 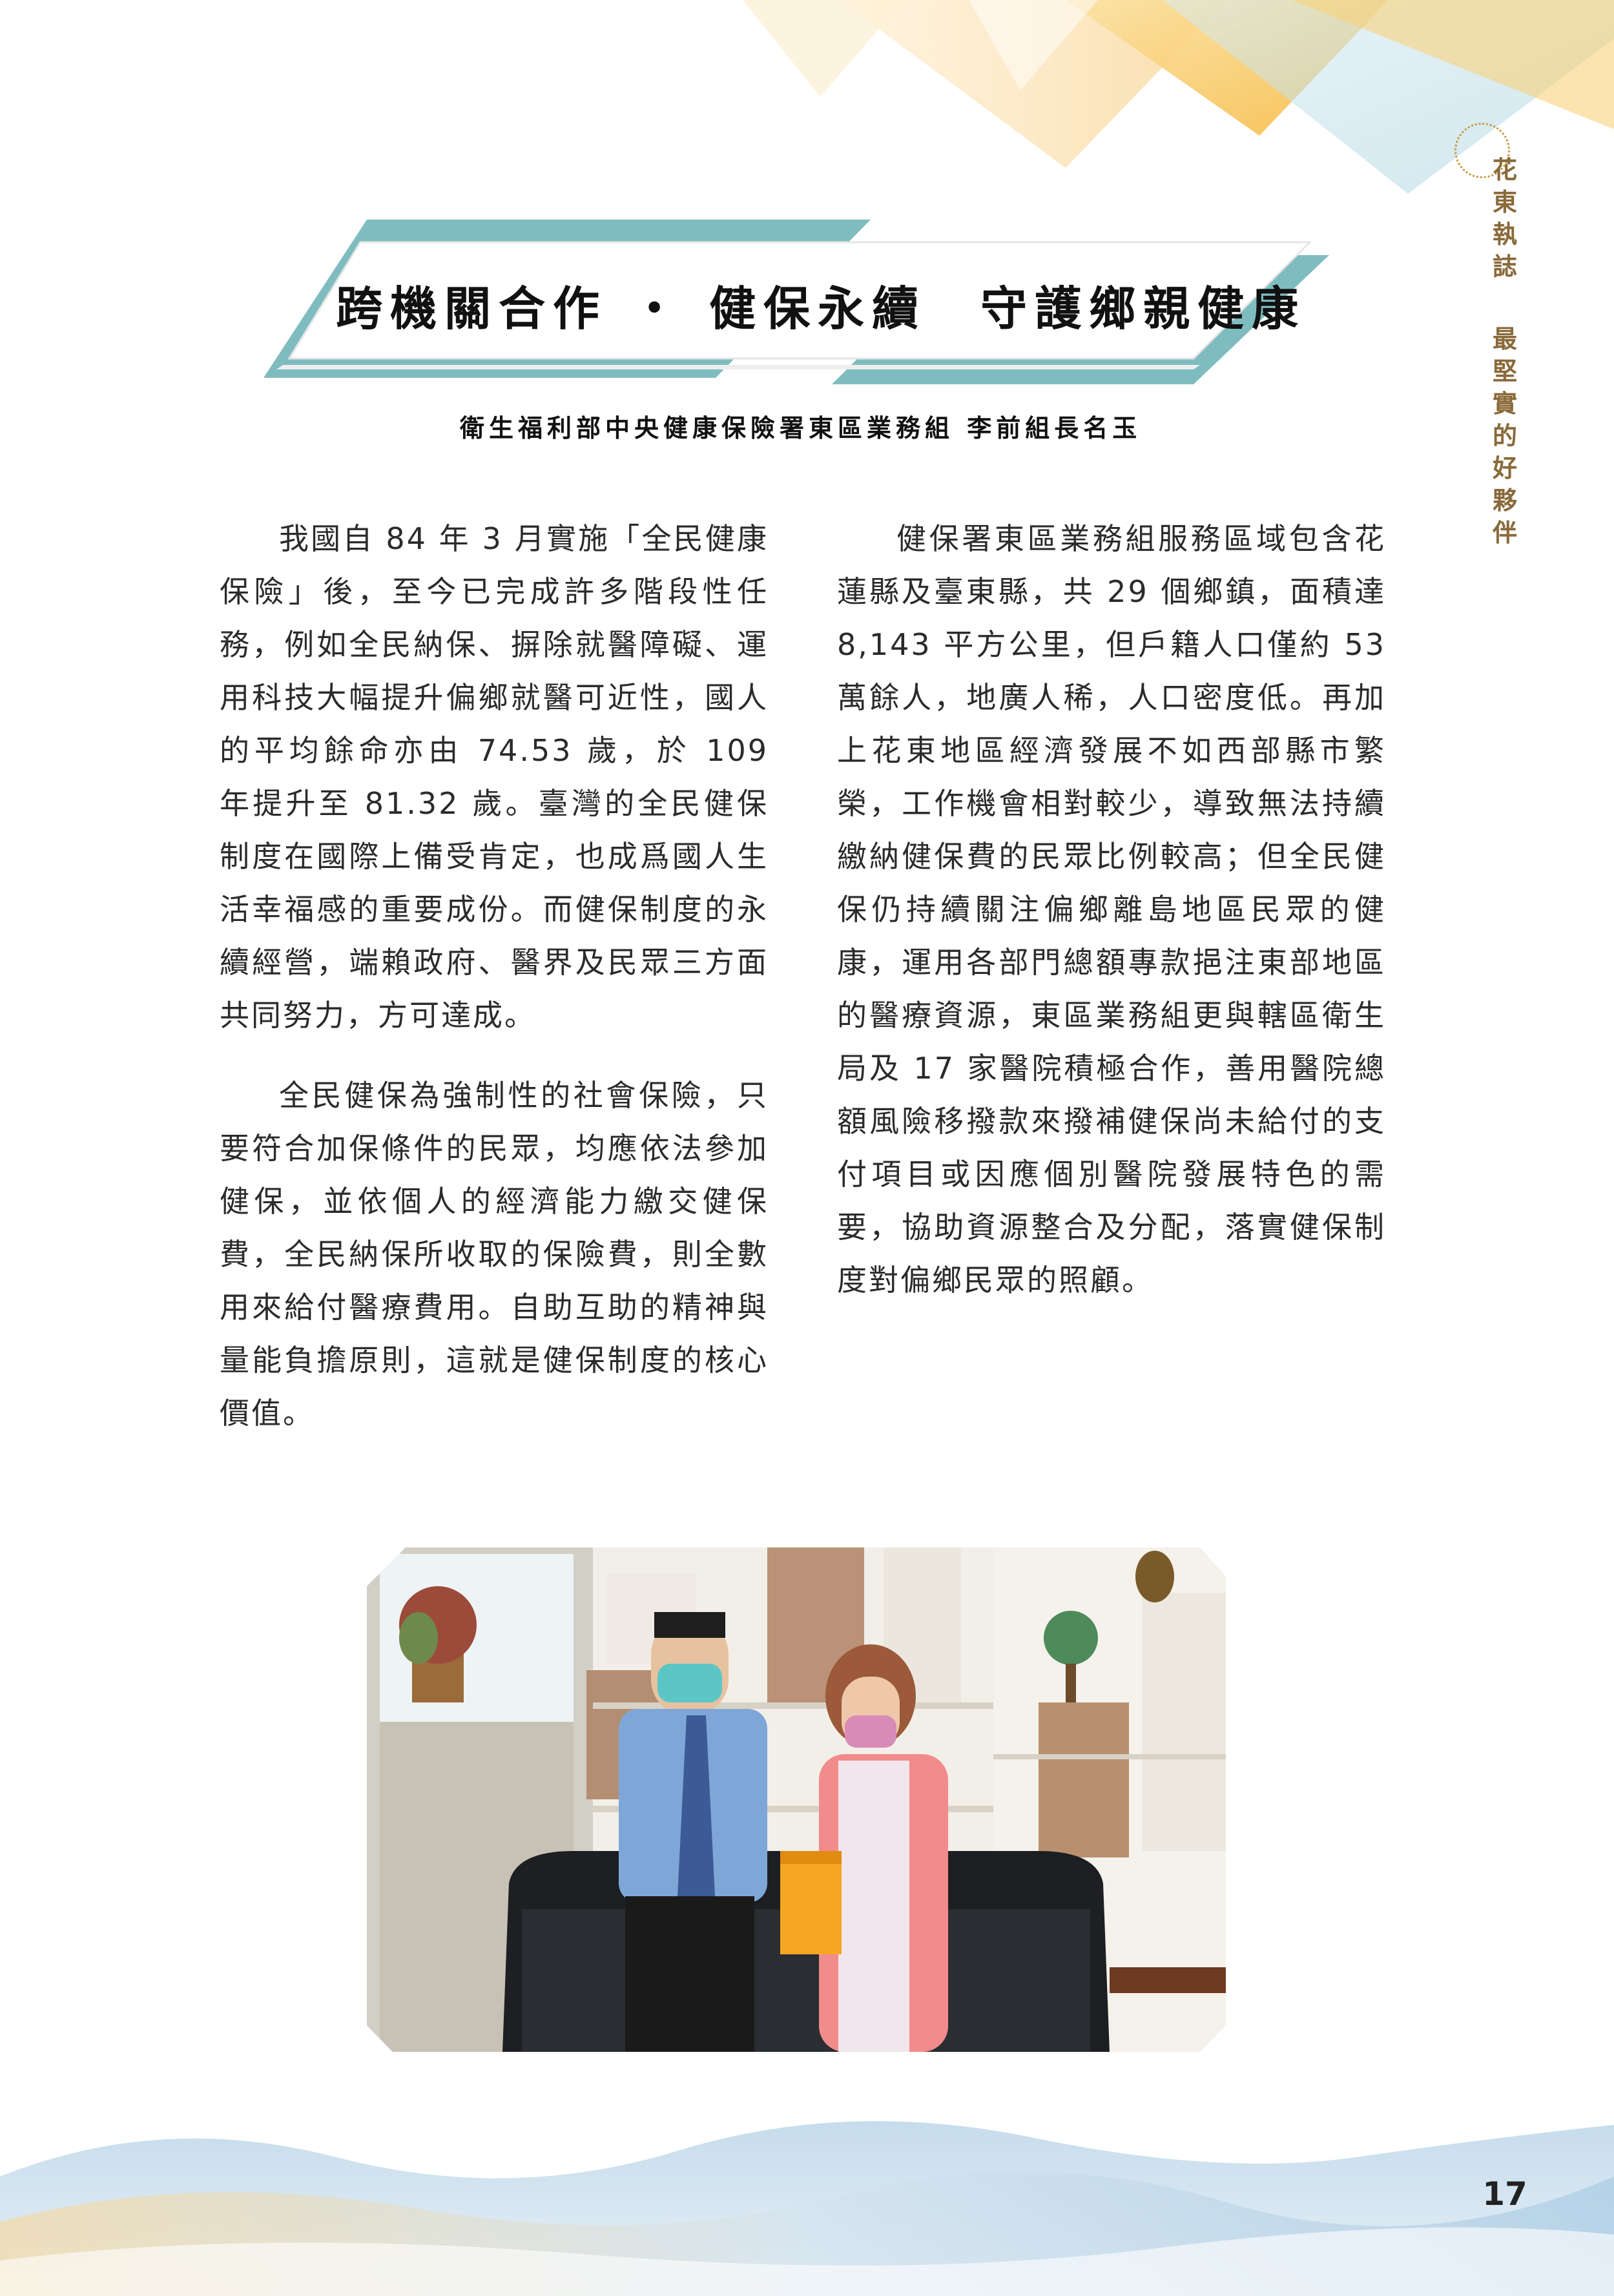 What do you see at coordinates (1505, 2194) in the screenshot?
I see `page-number: 17` at bounding box center [1505, 2194].